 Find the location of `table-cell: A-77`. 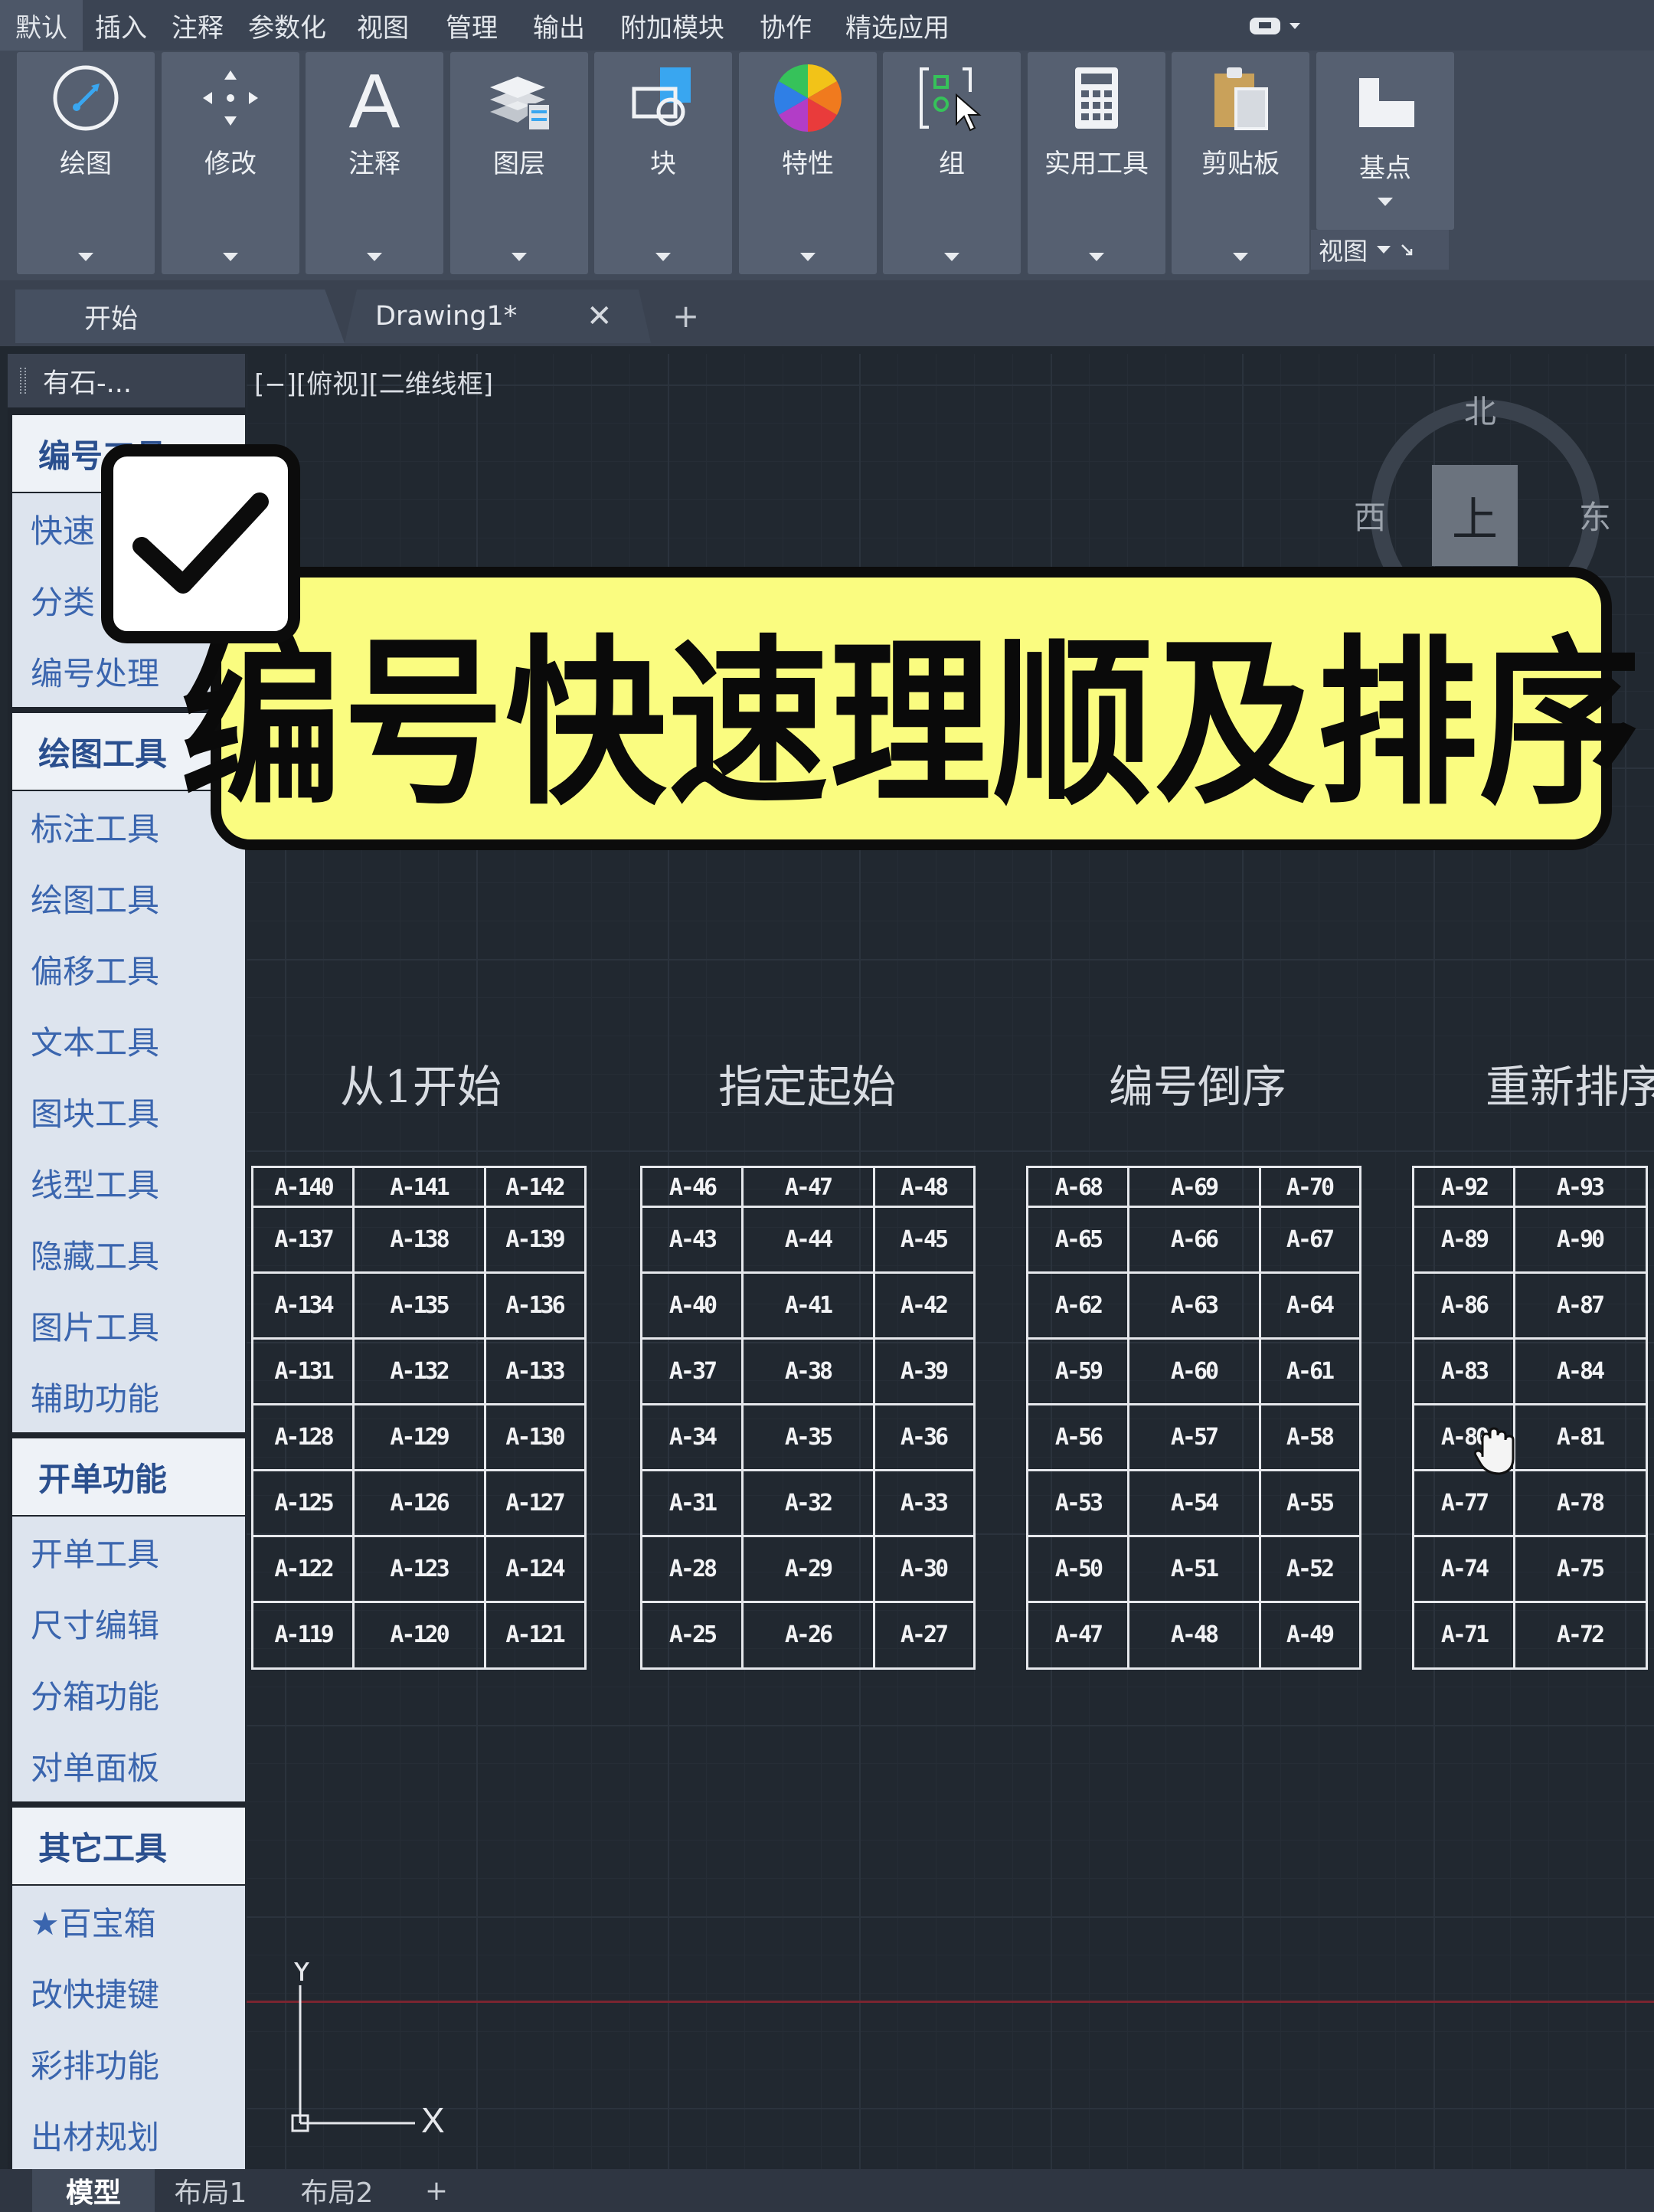

table-cell: A-77 is located at coordinates (1464, 1503).